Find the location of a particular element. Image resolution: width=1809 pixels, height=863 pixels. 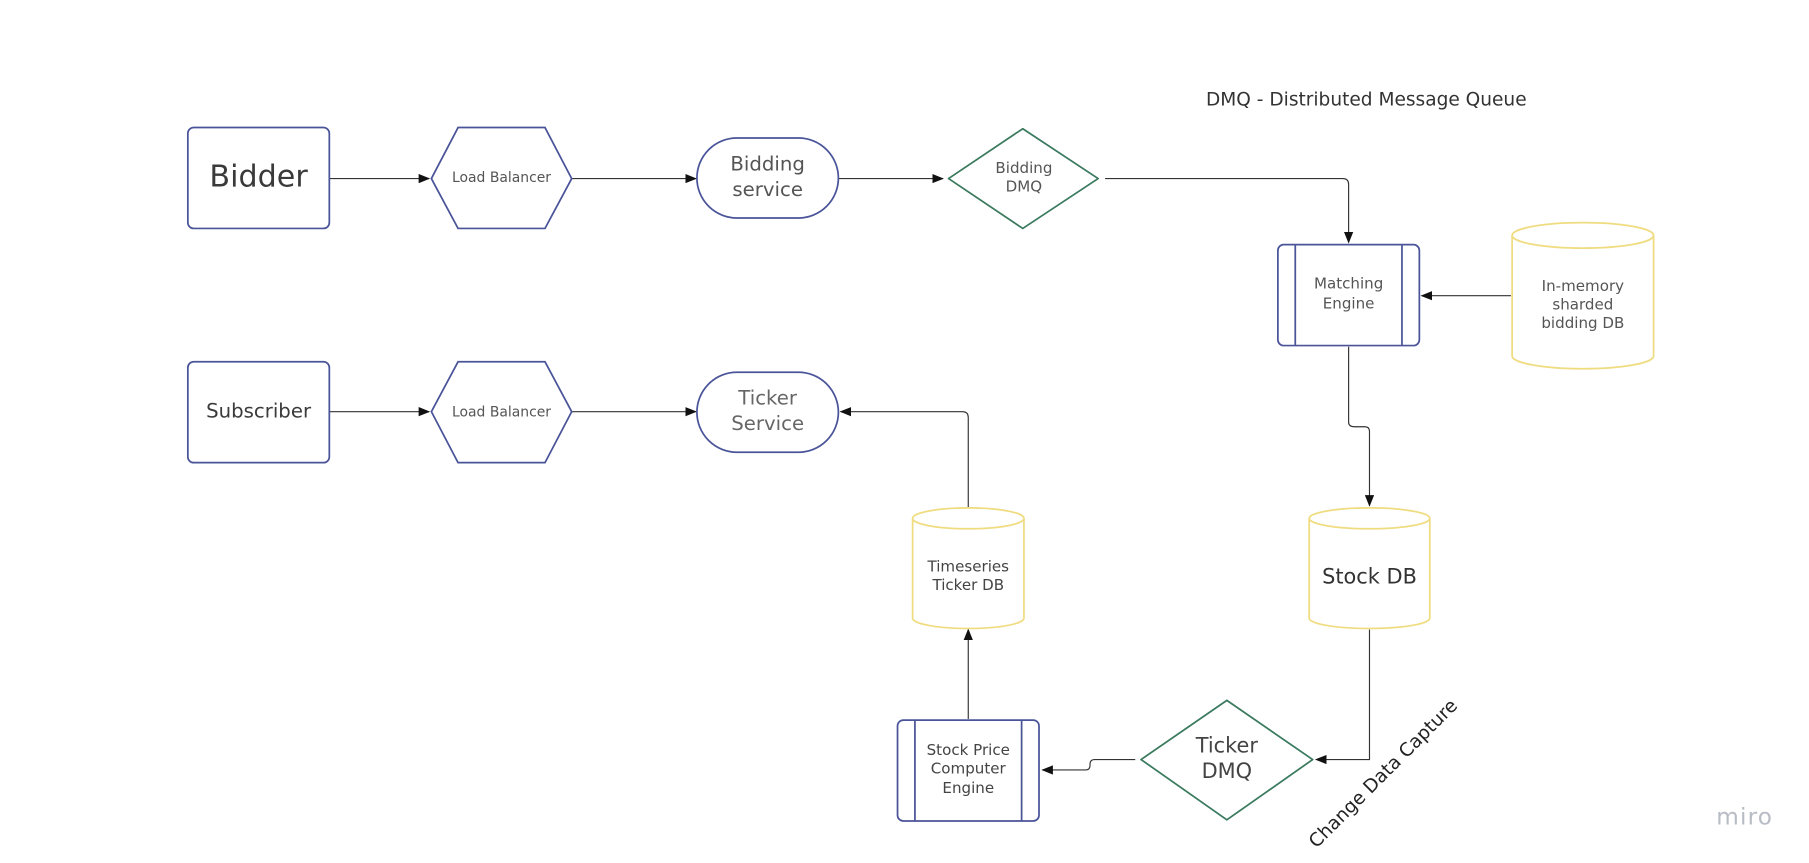

edge-matching-stockdb is located at coordinates (1361, 426).